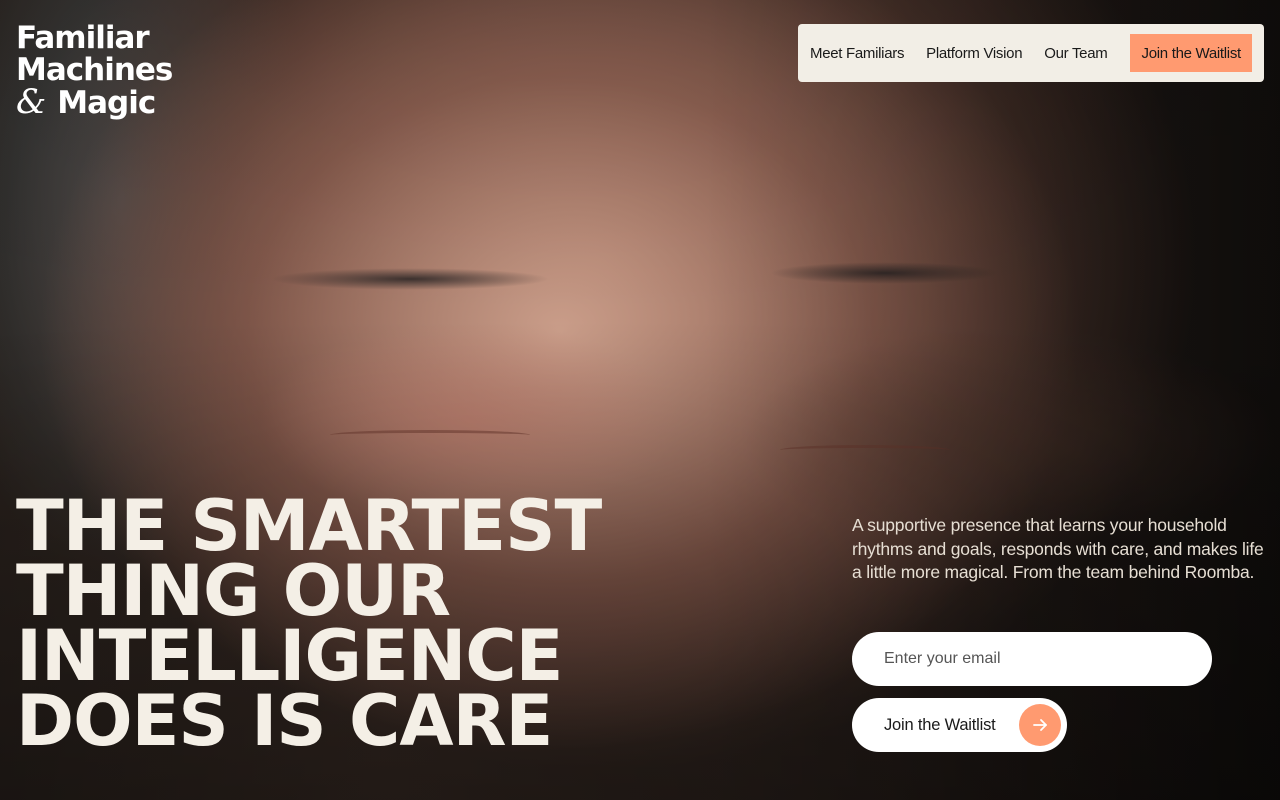  I want to click on join-waitlist-button: Join the Waitlist, so click(959, 725).